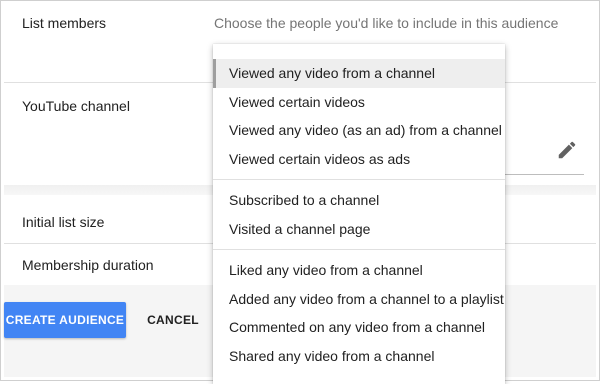 This screenshot has width=600, height=384. Describe the element at coordinates (359, 200) in the screenshot. I see `menu-item-subscribed: Subscribed to a channel` at that location.